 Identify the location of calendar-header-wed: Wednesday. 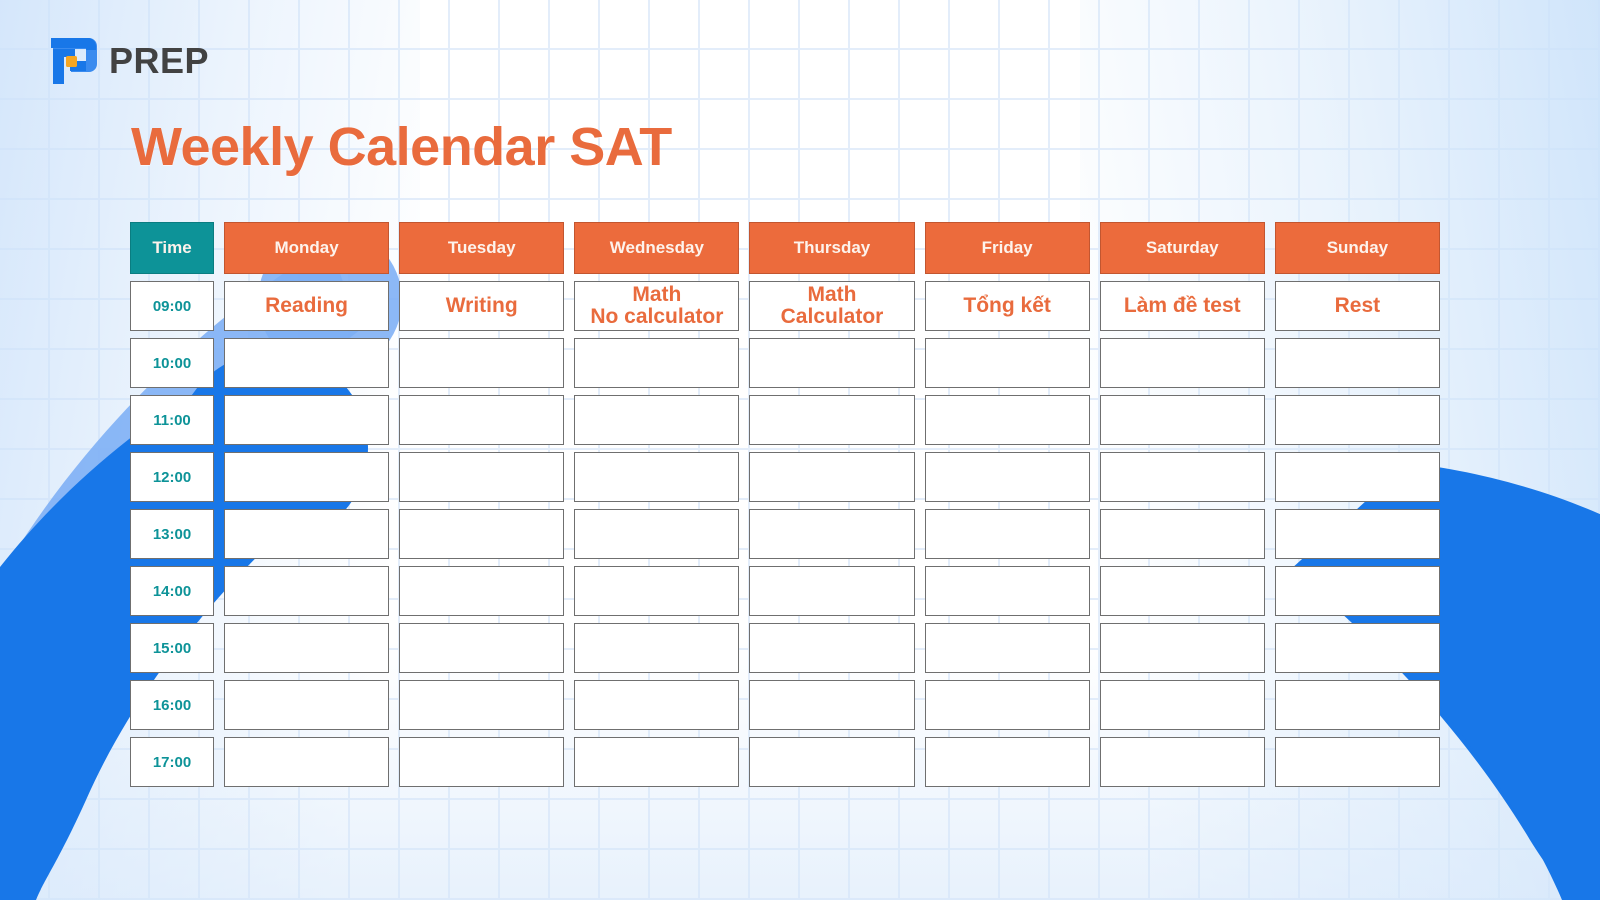
(657, 248).